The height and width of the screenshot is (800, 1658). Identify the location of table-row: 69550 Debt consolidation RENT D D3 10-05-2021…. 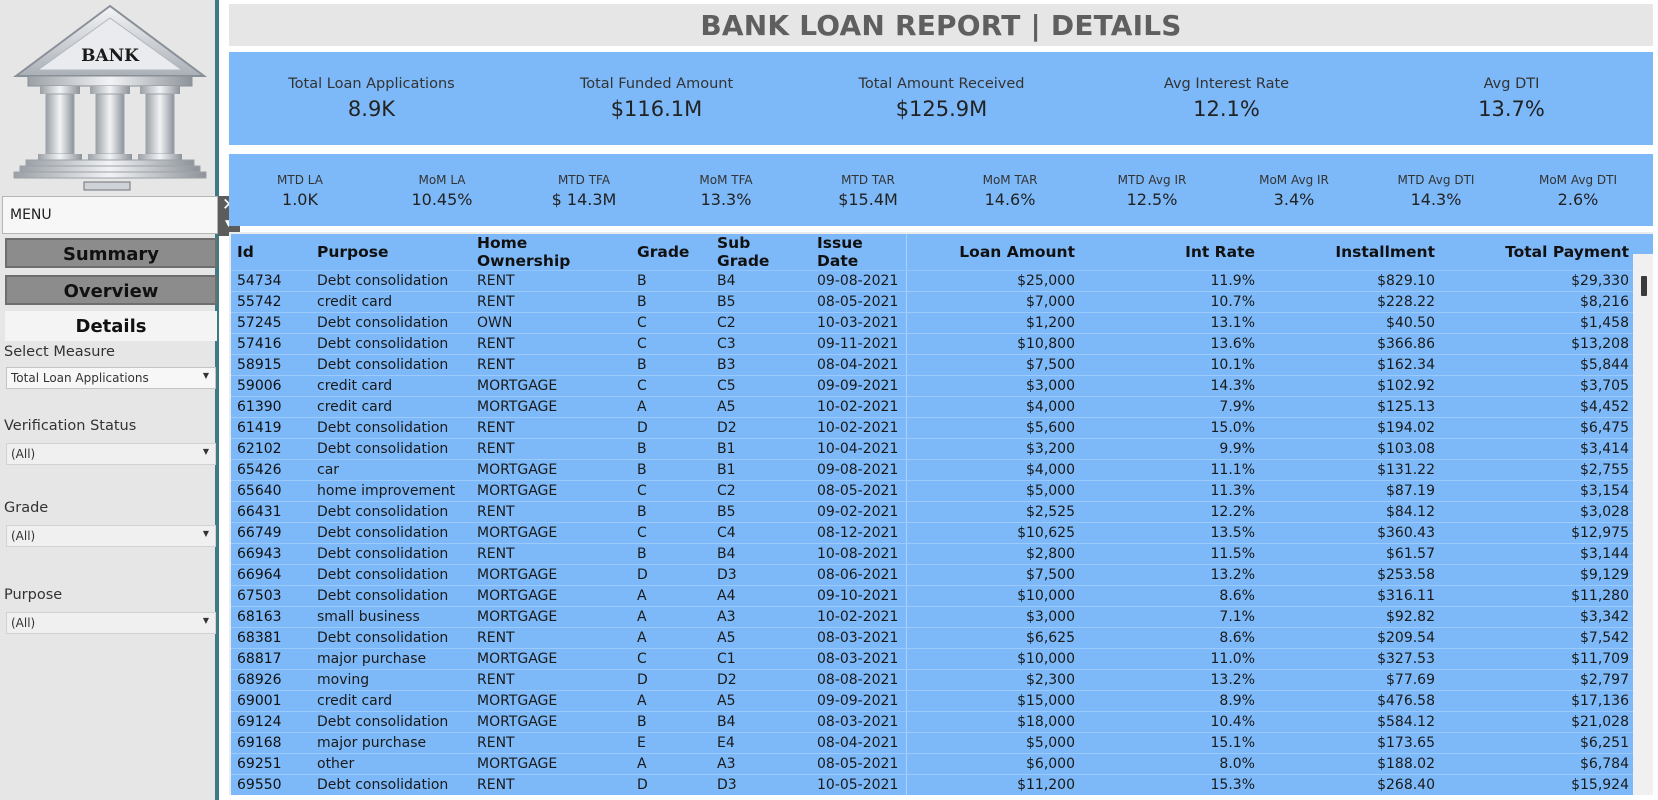
(933, 784).